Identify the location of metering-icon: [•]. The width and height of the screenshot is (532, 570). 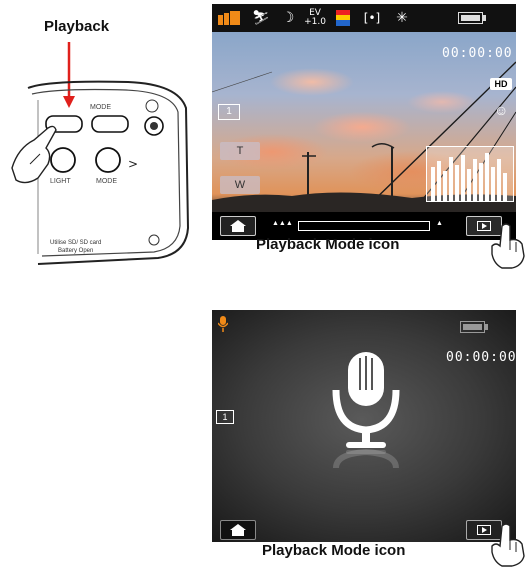
(372, 18).